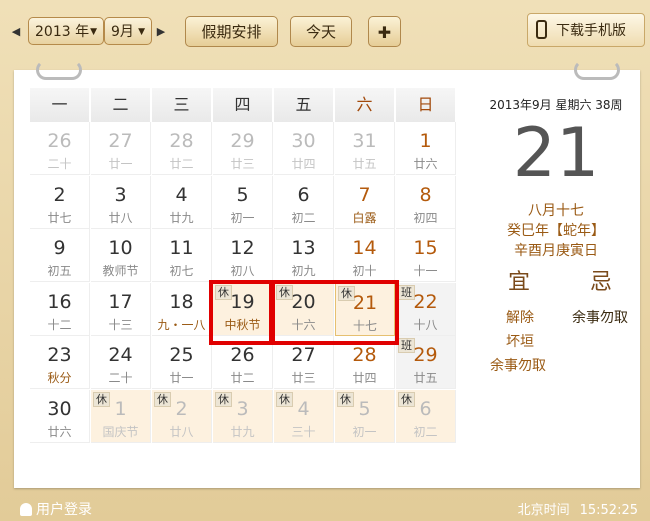 Image resolution: width=650 pixels, height=521 pixels. I want to click on day-cell: 休 5 初一, so click(365, 416).